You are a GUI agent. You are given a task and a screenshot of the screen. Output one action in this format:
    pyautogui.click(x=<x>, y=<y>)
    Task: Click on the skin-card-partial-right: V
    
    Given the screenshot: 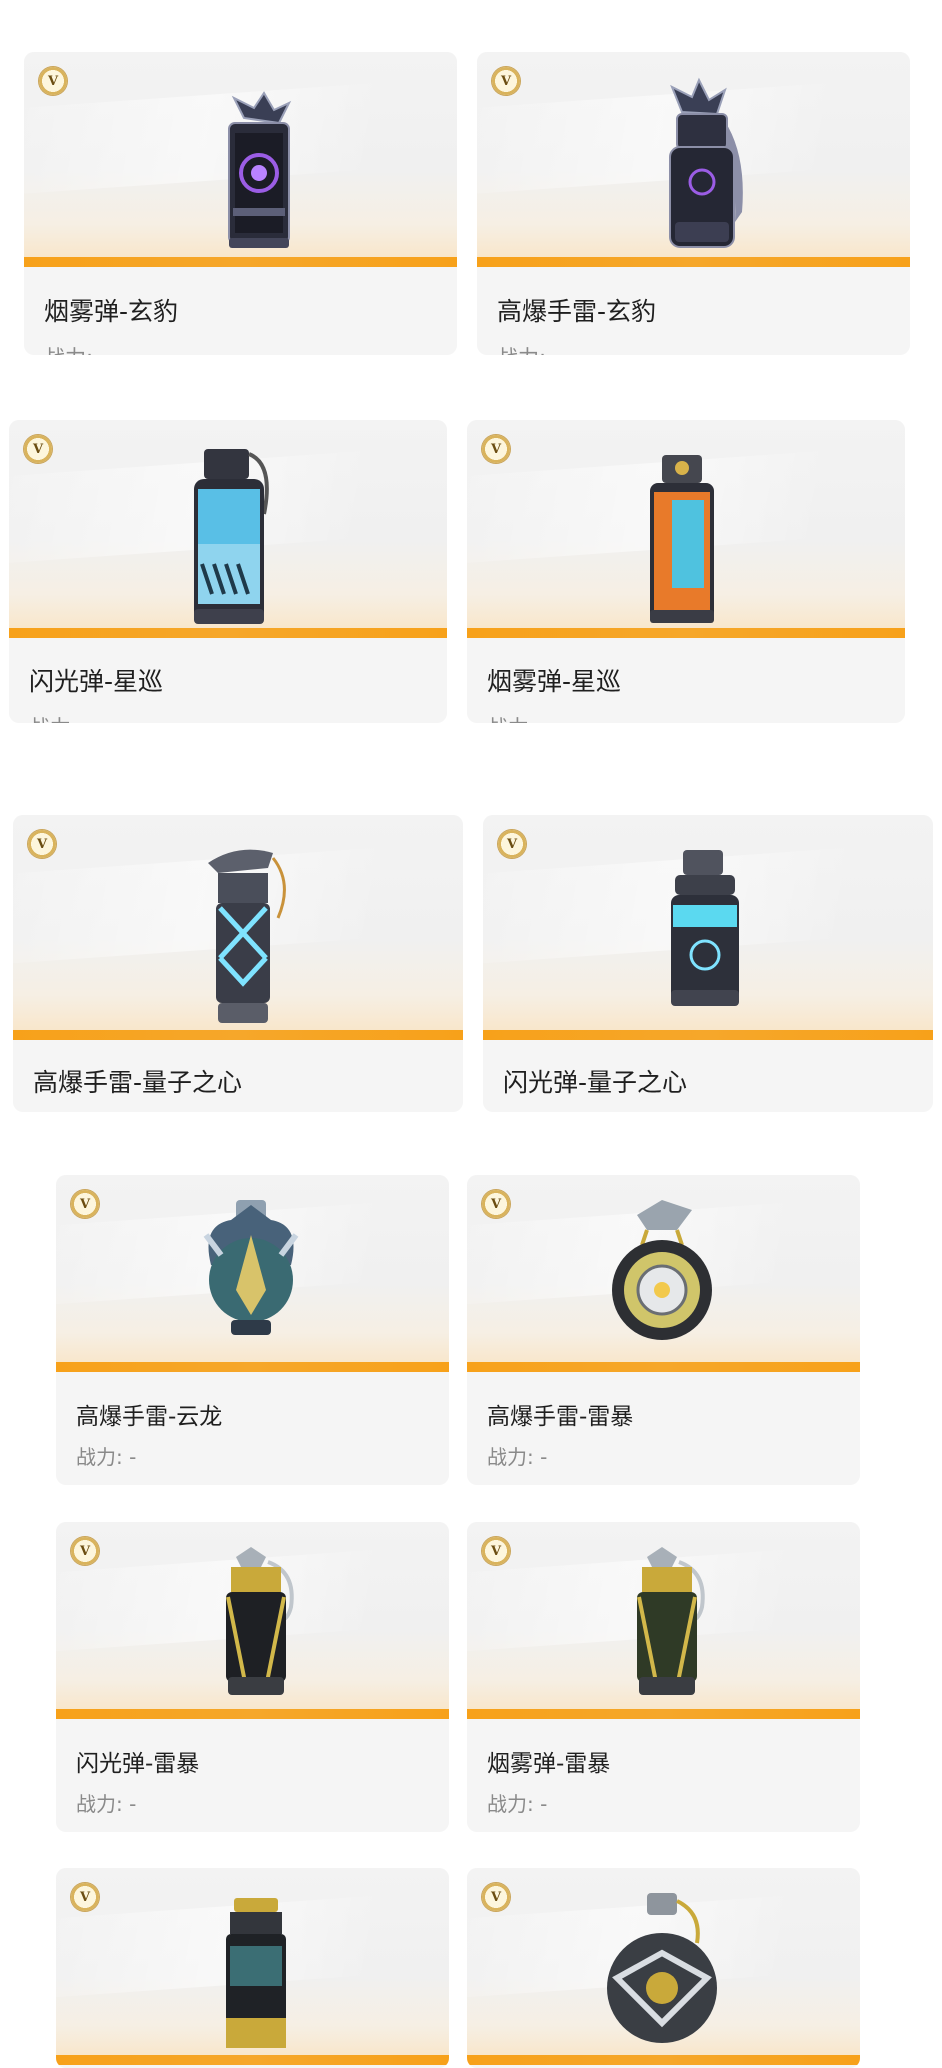 What is the action you would take?
    pyautogui.click(x=663, y=1968)
    